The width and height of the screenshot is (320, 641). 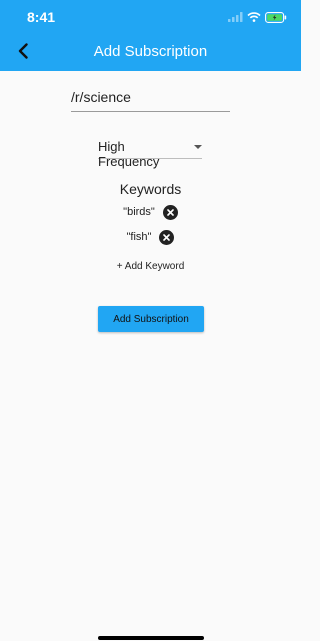 What do you see at coordinates (150, 189) in the screenshot?
I see `keywords-heading: Keywords` at bounding box center [150, 189].